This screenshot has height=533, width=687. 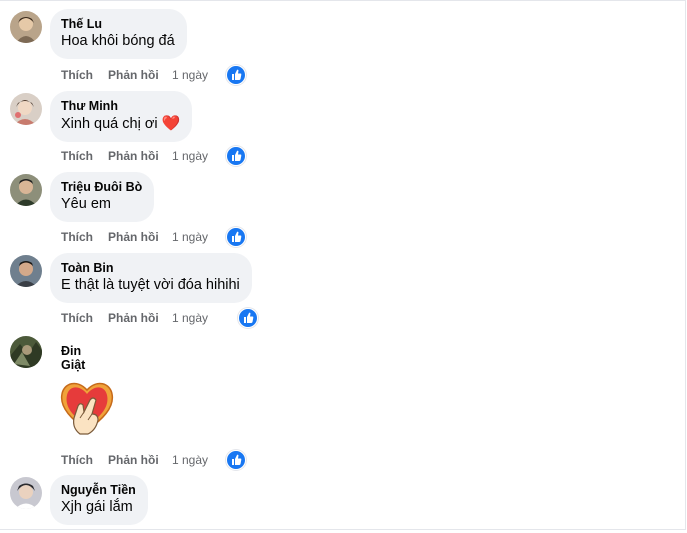 What do you see at coordinates (120, 106) in the screenshot?
I see `comment-author: Thư Minh` at bounding box center [120, 106].